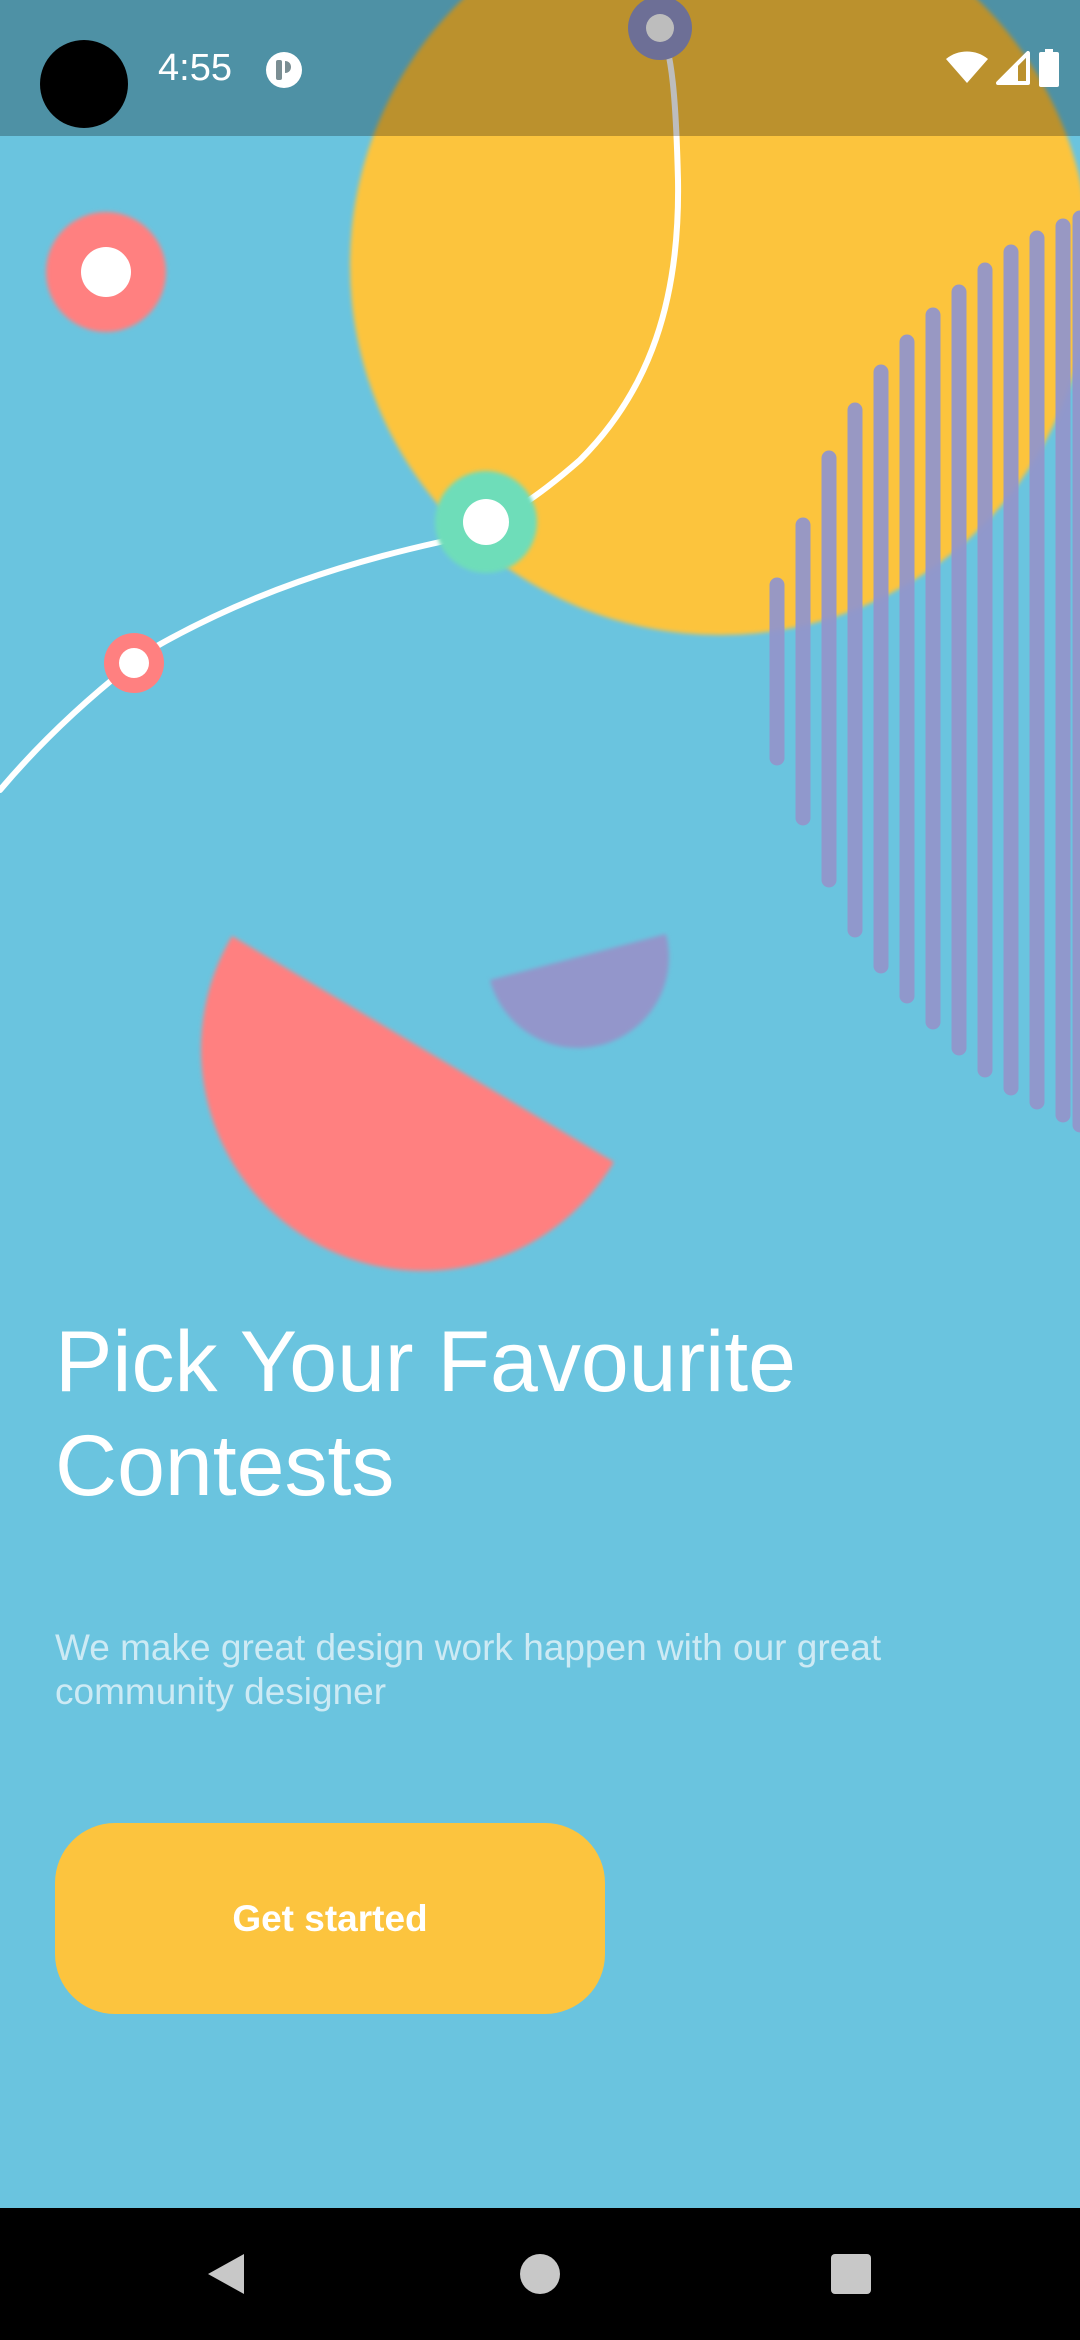 This screenshot has width=1080, height=2340. What do you see at coordinates (84, 84) in the screenshot?
I see `camera-cutout` at bounding box center [84, 84].